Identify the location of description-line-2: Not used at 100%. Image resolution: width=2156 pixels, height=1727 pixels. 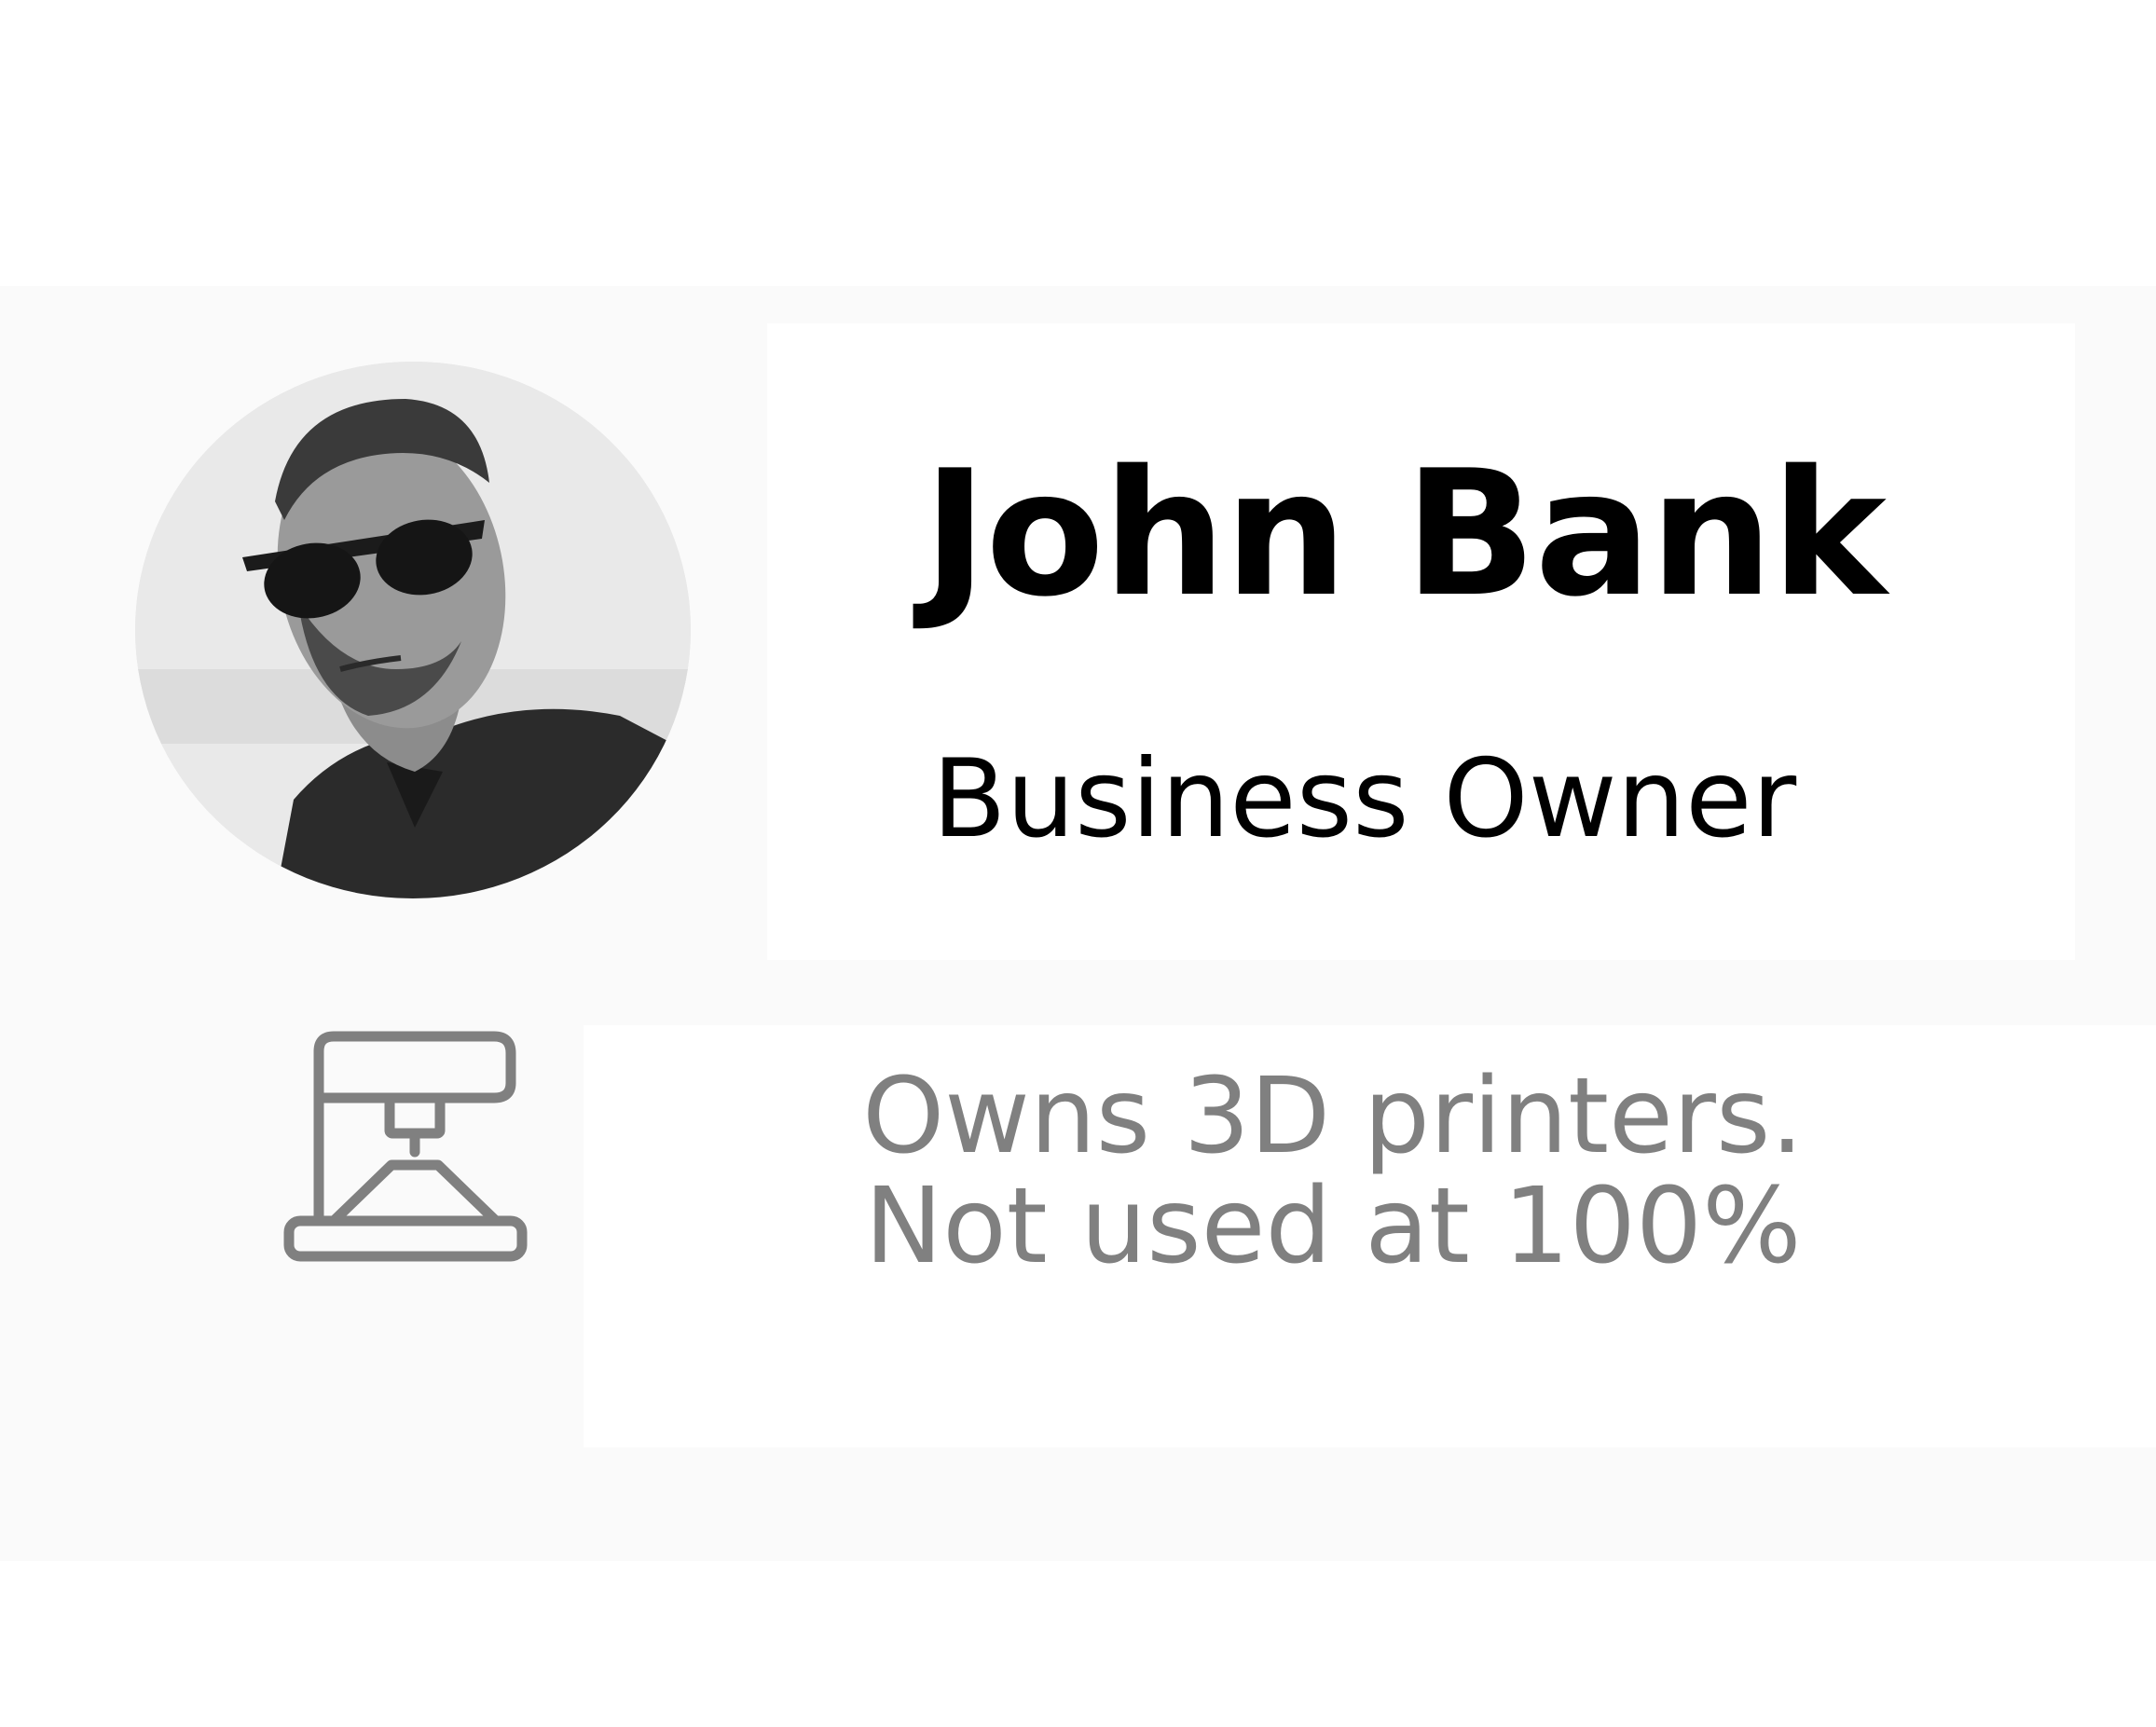
(1333, 1226).